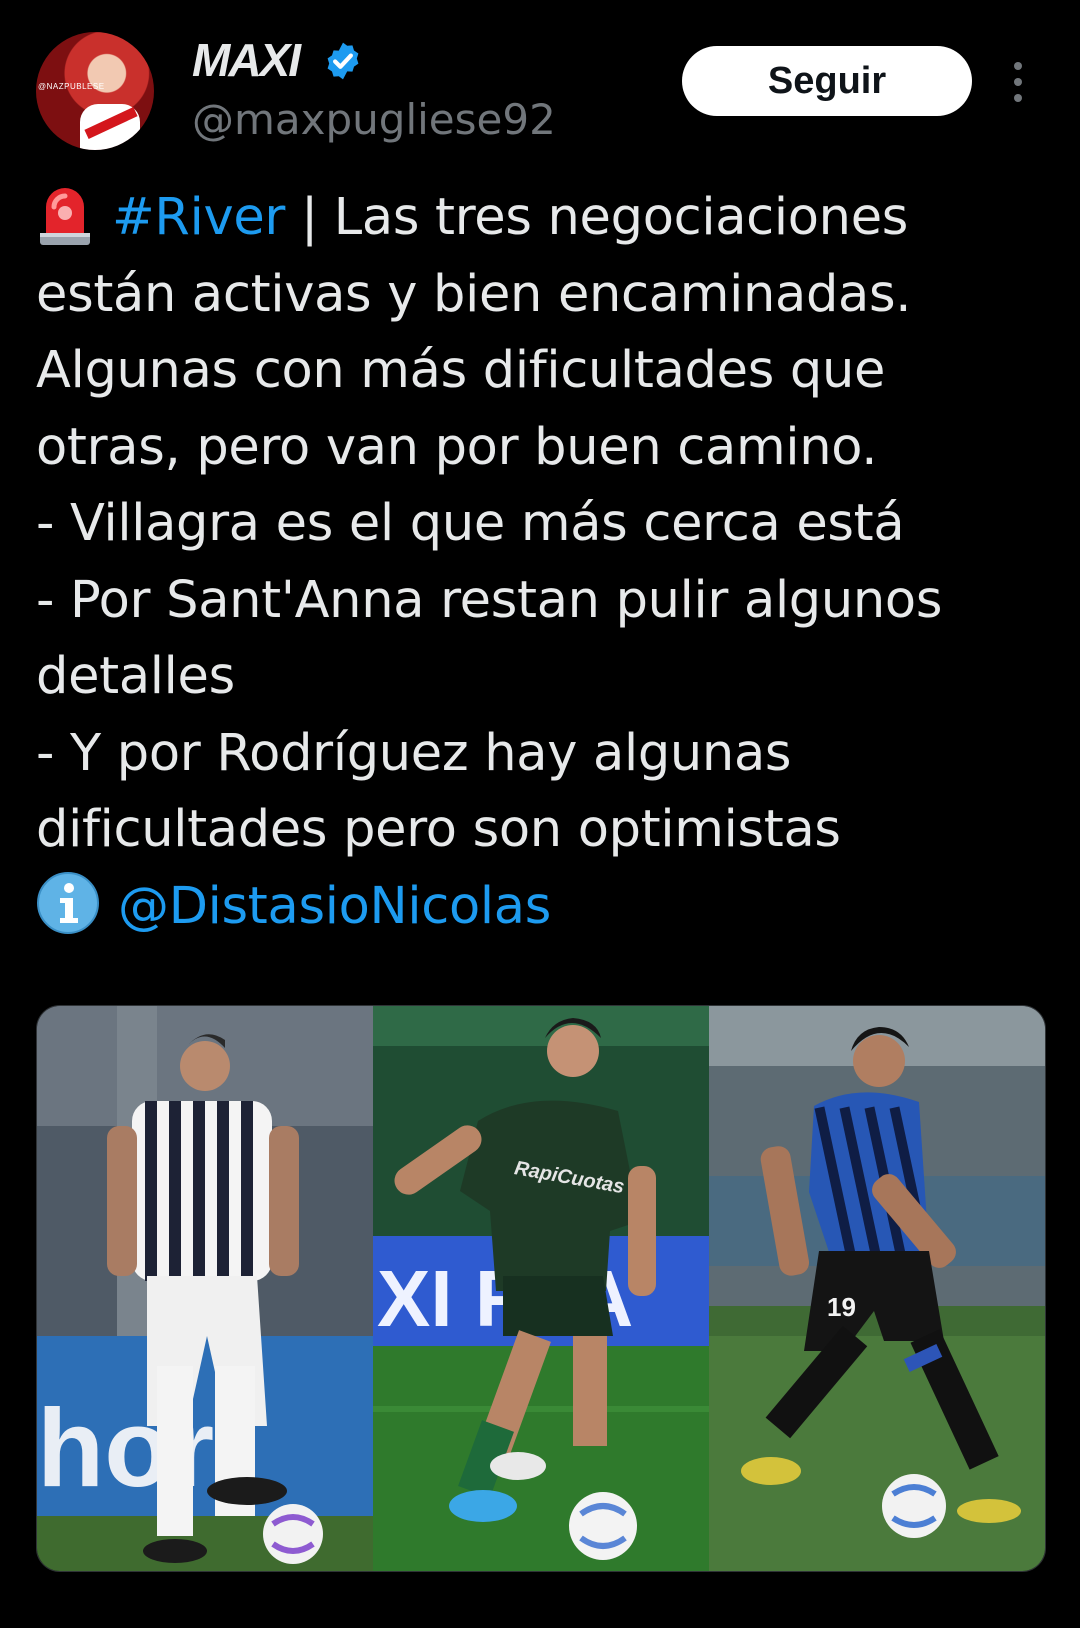  Describe the element at coordinates (374, 120) in the screenshot. I see `author-handle: @maxpugliese92` at that location.